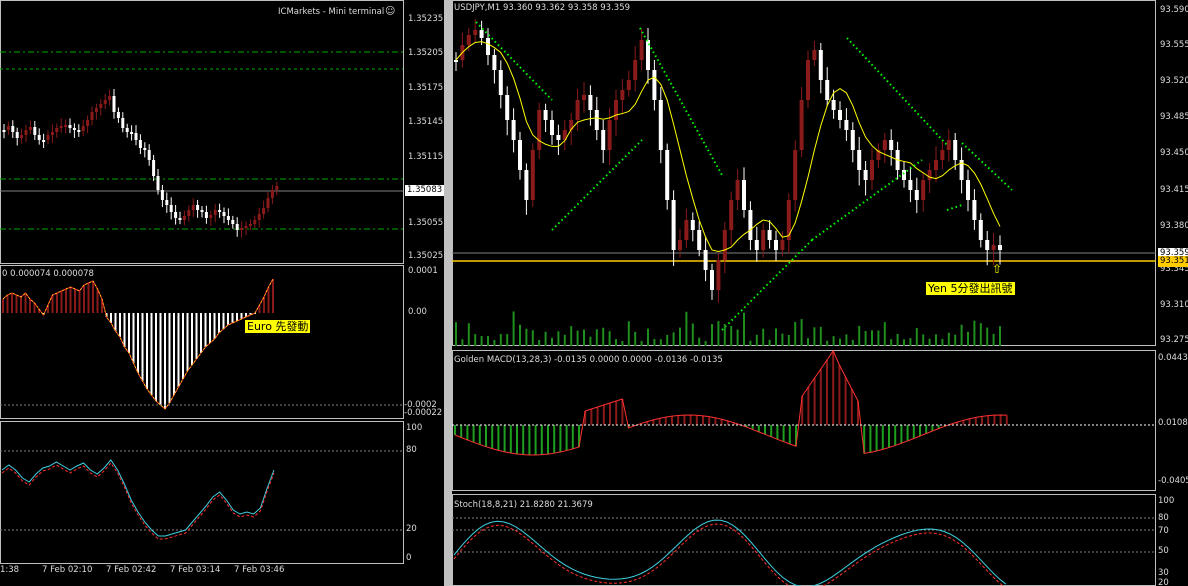 This screenshot has height=586, width=1188. I want to click on window-separator, so click(448, 293).